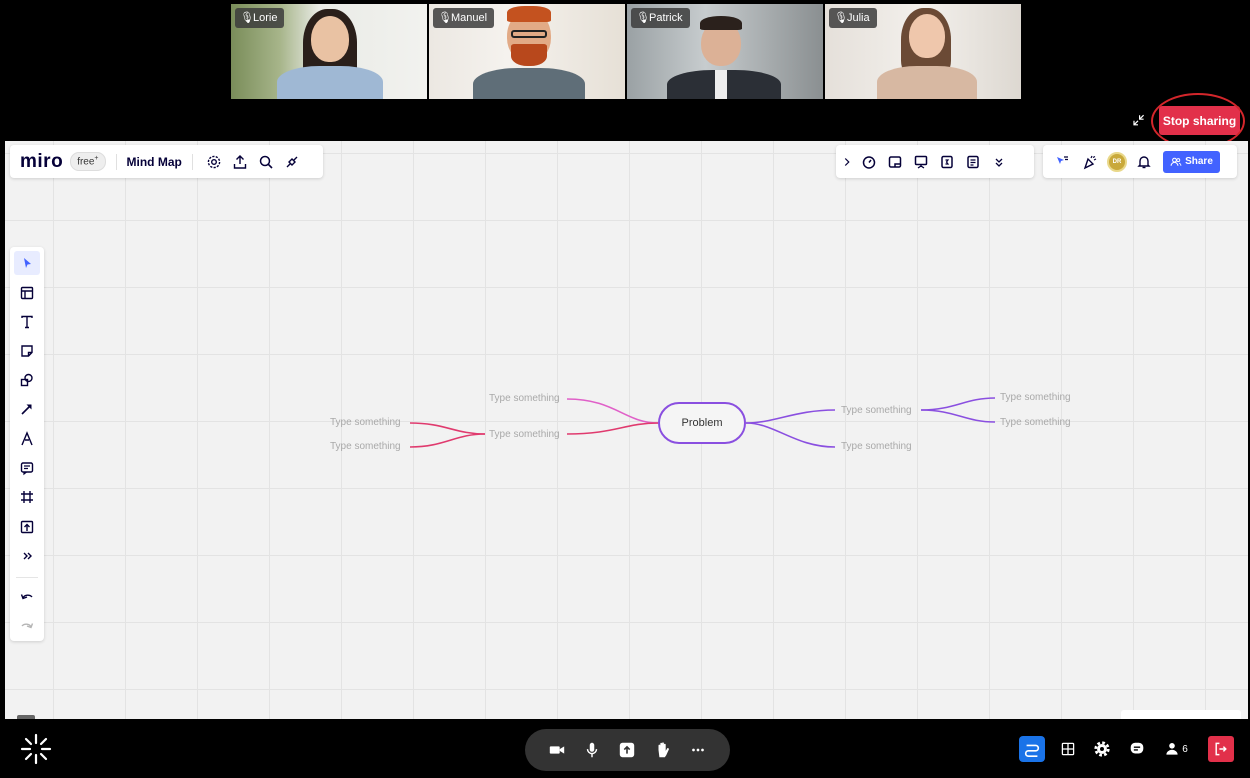 The image size is (1250, 778). What do you see at coordinates (1172, 749) in the screenshot?
I see `person-icon` at bounding box center [1172, 749].